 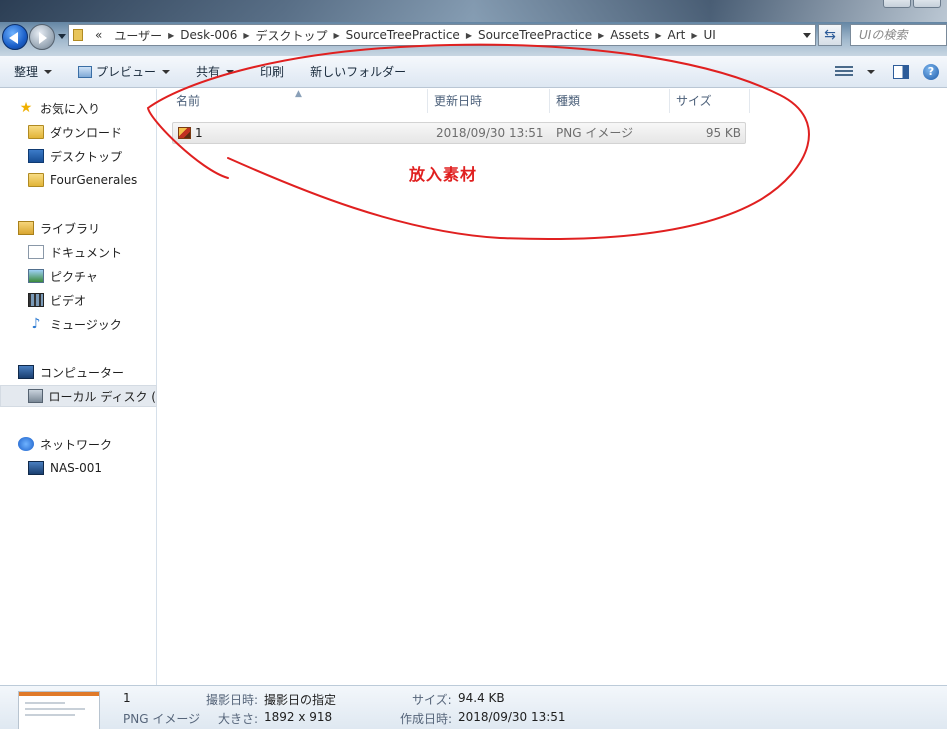 I want to click on music-icon: ♪, so click(x=36, y=324).